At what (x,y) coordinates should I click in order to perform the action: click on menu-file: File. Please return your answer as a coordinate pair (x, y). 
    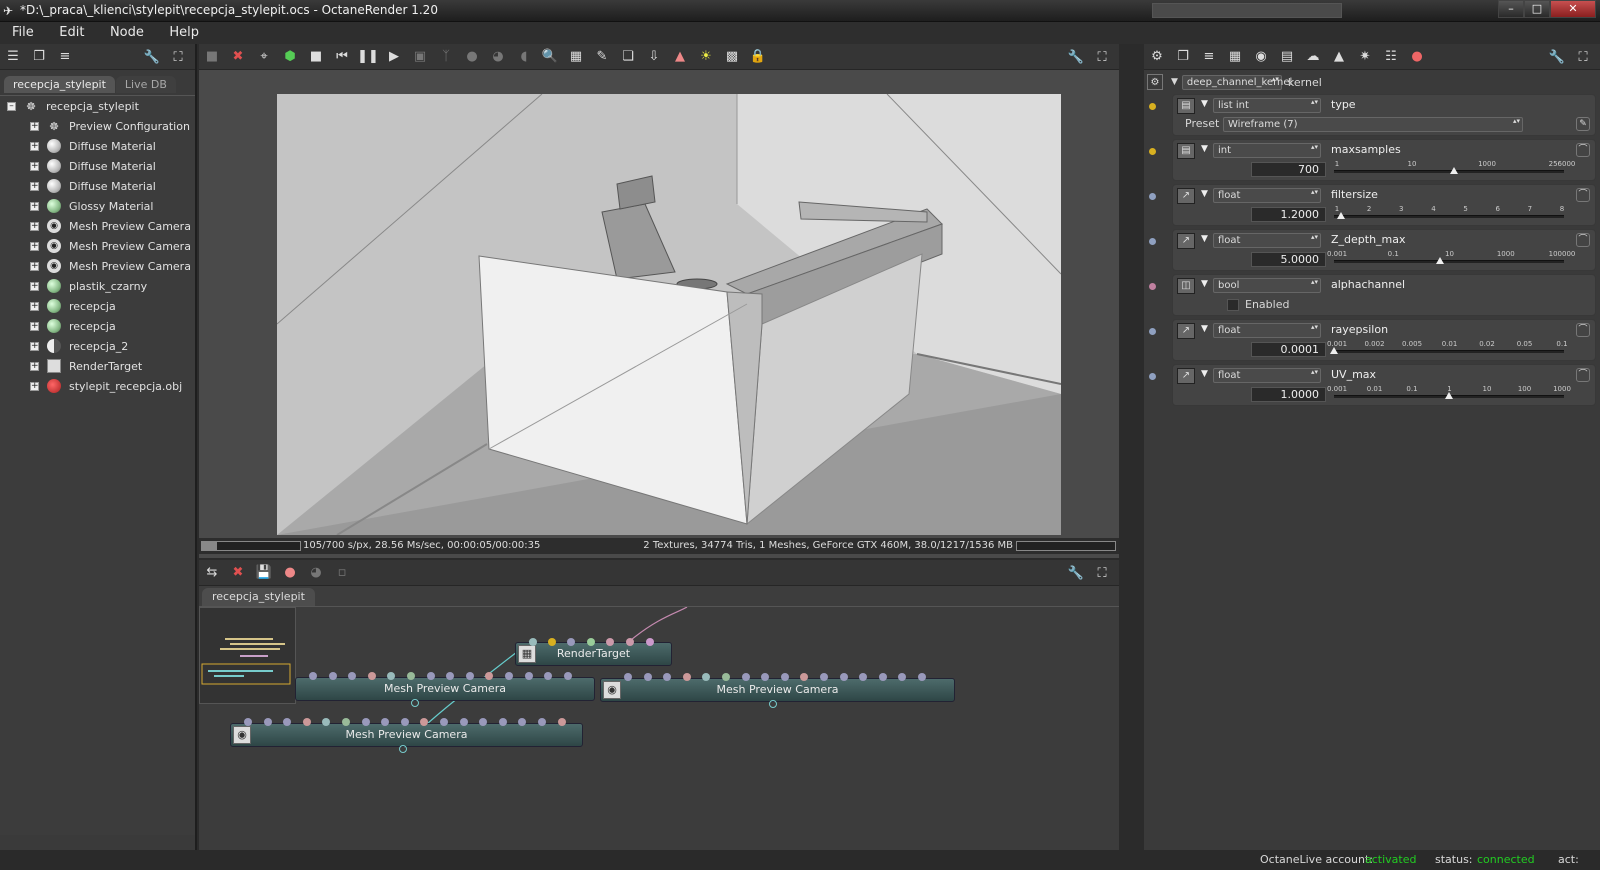
    Looking at the image, I should click on (22, 33).